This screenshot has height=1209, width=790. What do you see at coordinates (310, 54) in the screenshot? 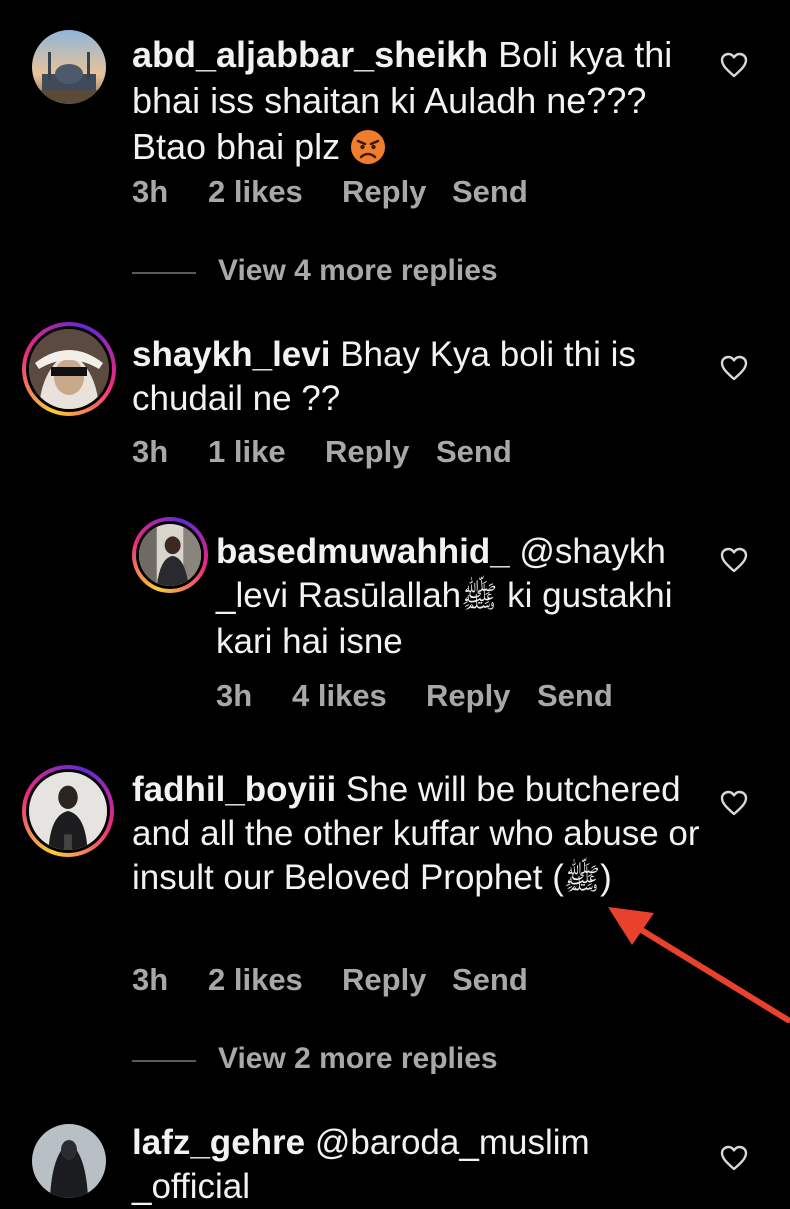
I see `username: abd_aljabbar_sheikh` at bounding box center [310, 54].